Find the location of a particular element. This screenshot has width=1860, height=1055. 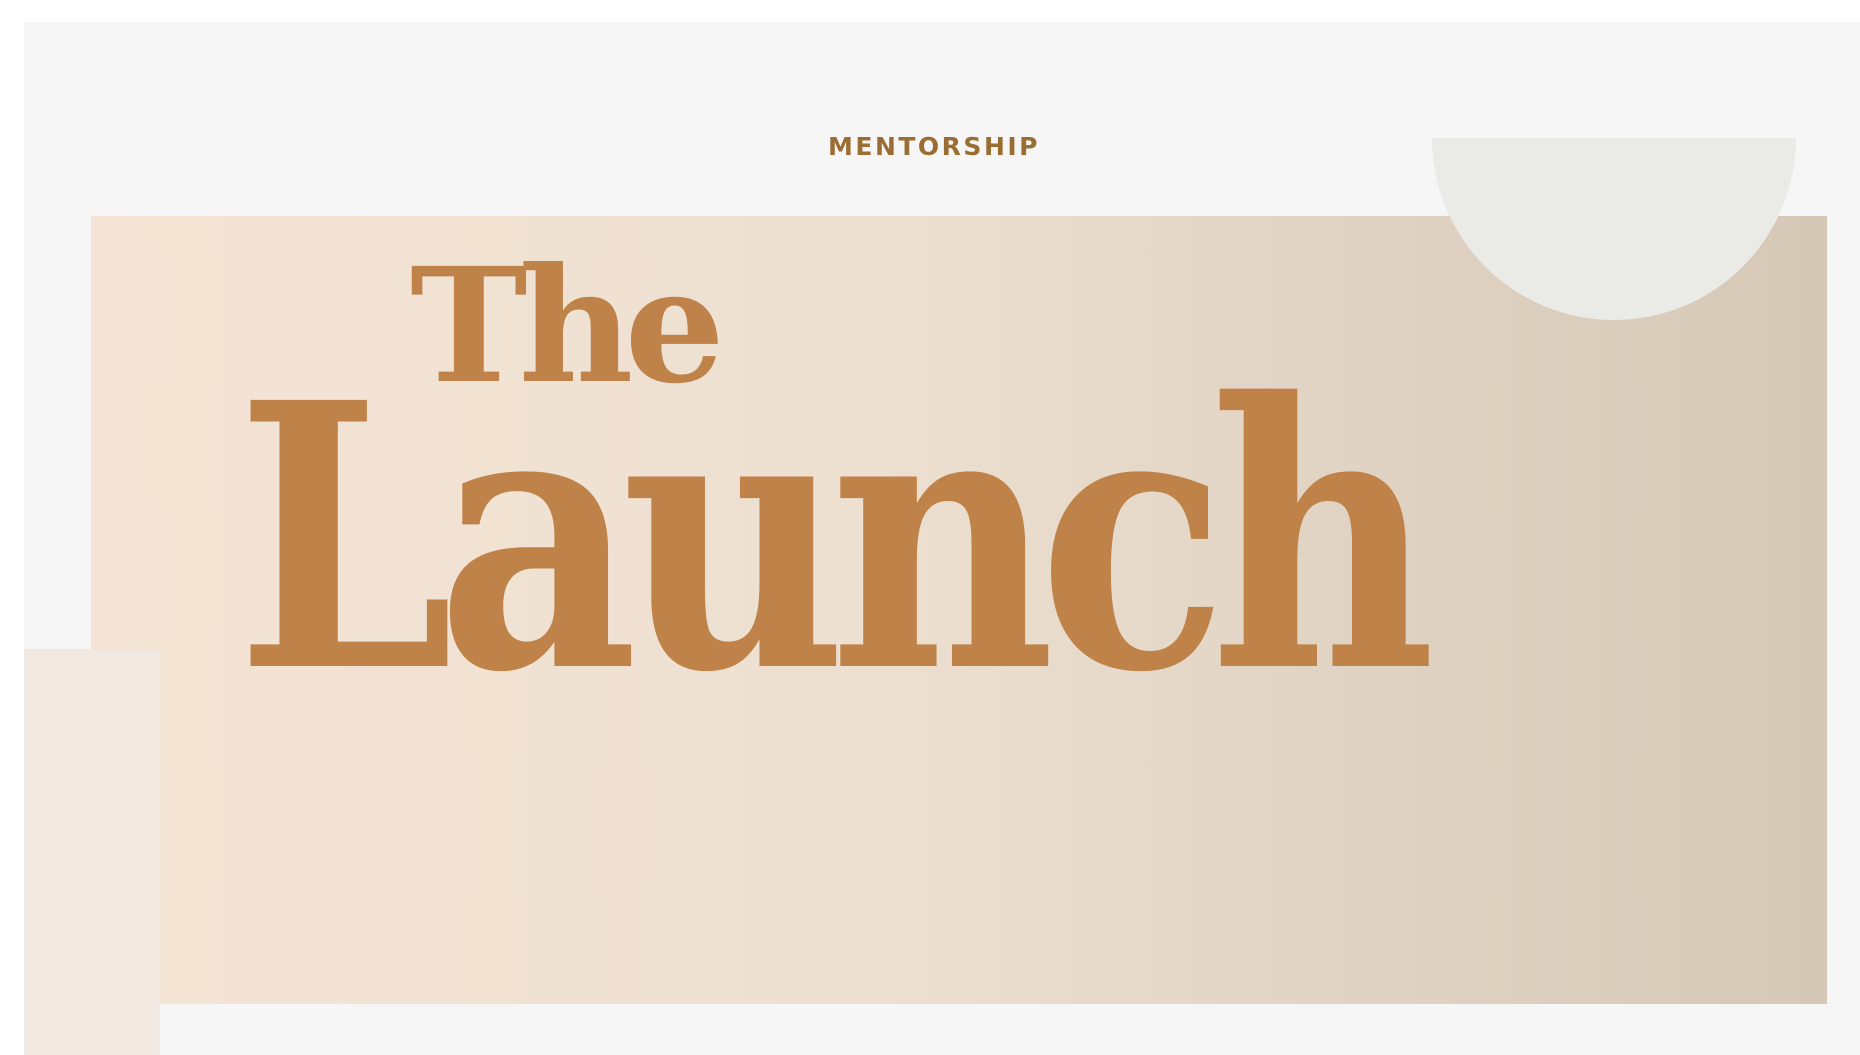

section-eyebrow: MENTORSHIP is located at coordinates (934, 146).